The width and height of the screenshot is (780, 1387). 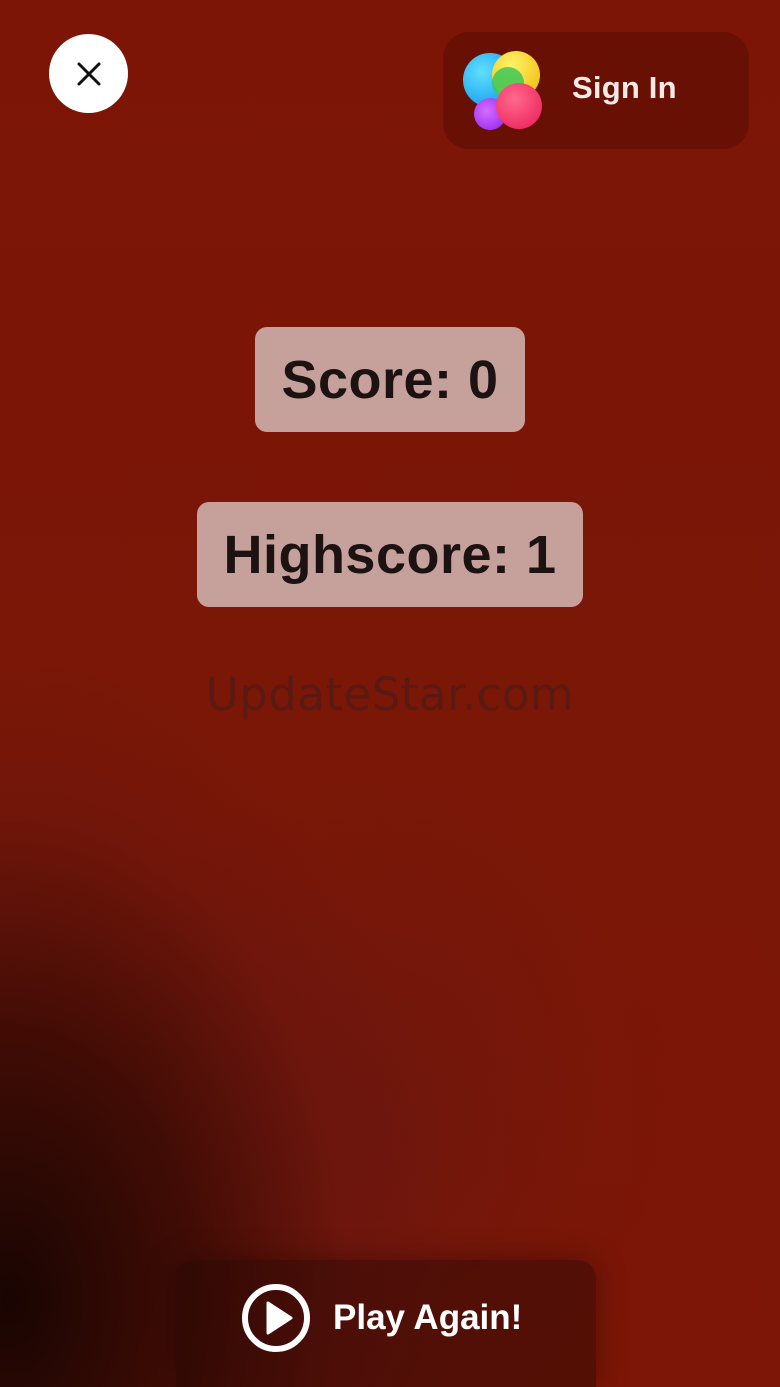 I want to click on sign-in-label: Sign In, so click(x=624, y=87).